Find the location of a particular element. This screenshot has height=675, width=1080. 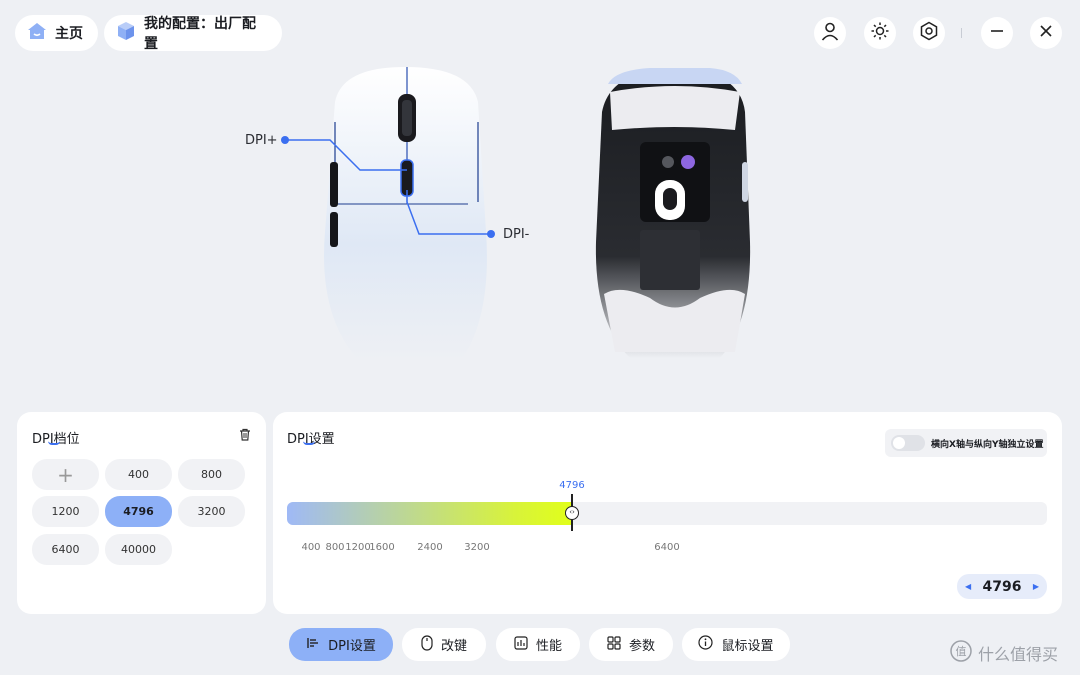

slider-tick: 3200 is located at coordinates (477, 547).